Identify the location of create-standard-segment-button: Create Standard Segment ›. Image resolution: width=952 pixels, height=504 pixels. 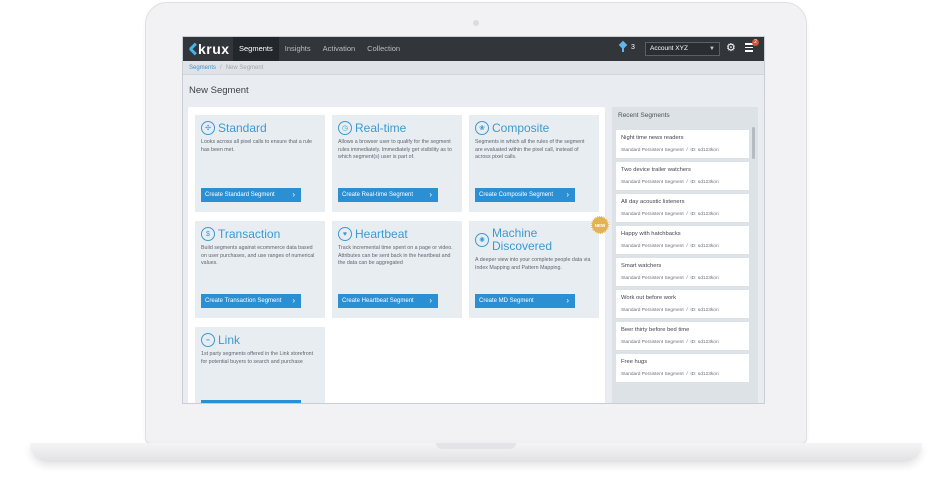
(251, 195).